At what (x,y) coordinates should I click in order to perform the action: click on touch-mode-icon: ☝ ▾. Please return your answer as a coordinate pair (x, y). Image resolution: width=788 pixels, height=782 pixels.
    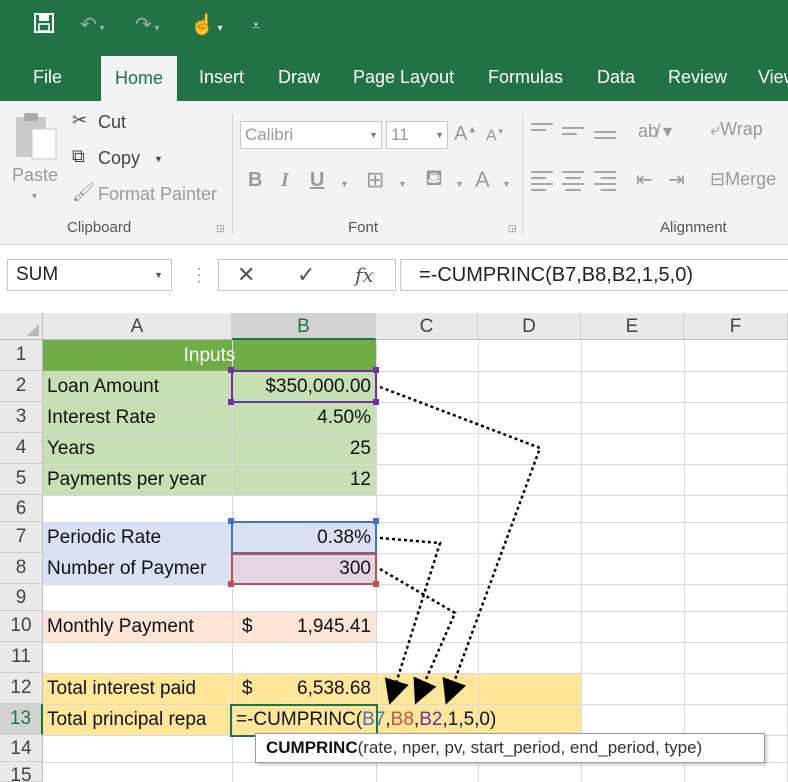
    Looking at the image, I should click on (206, 25).